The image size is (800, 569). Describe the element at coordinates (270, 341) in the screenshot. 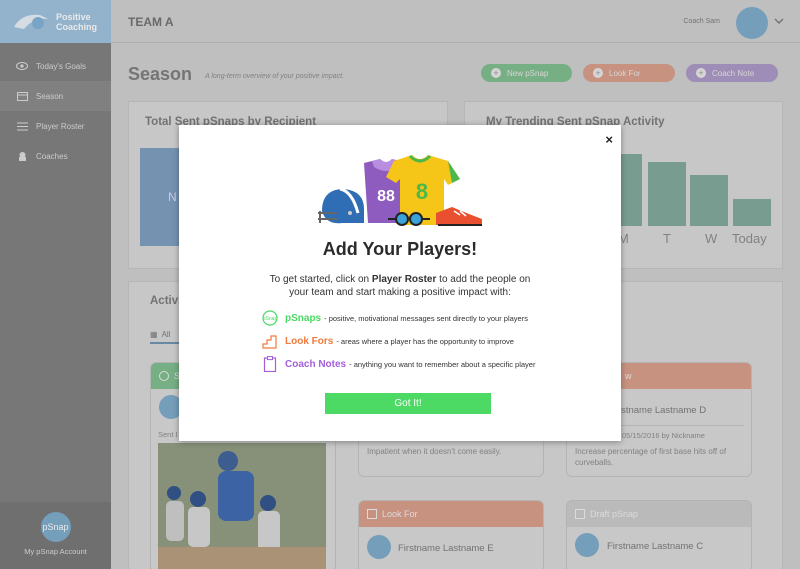

I see `stairs-icon` at that location.